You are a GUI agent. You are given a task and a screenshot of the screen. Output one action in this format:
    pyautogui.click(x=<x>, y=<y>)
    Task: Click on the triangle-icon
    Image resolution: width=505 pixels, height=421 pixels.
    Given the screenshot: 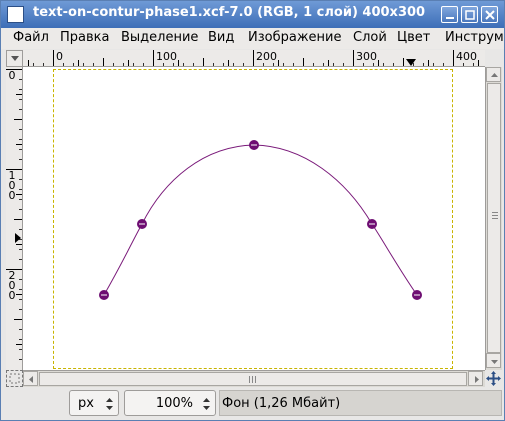 What is the action you would take?
    pyautogui.click(x=15, y=58)
    